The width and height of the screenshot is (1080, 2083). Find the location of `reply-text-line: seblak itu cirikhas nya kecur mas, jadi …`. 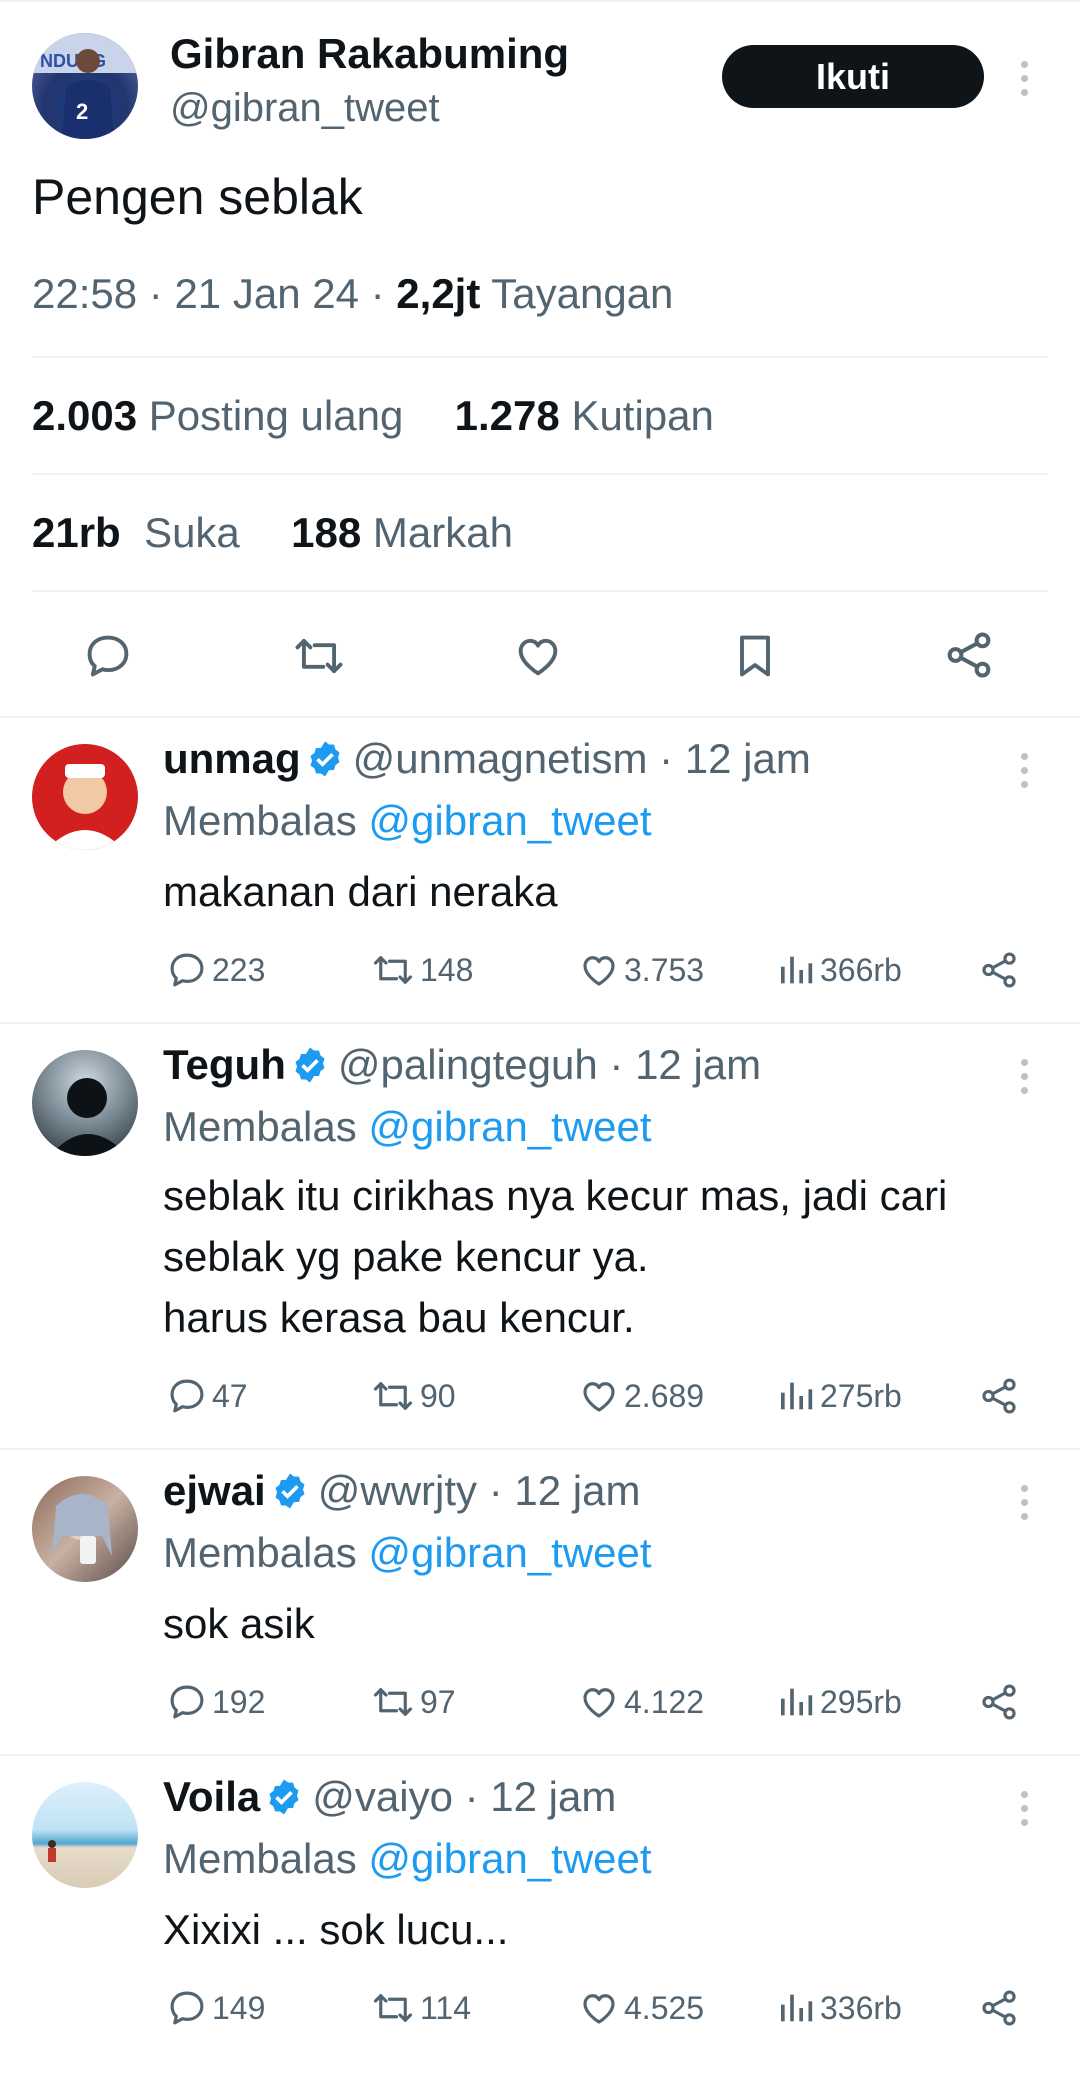

reply-text-line: seblak itu cirikhas nya kecur mas, jadi … is located at coordinates (555, 1195).